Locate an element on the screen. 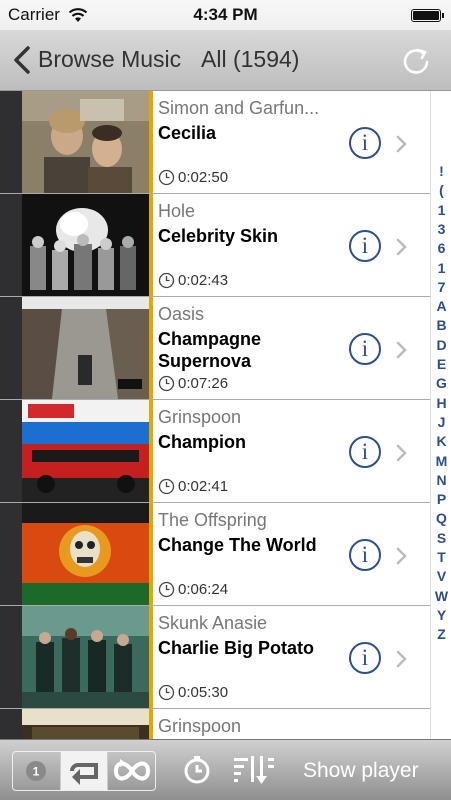 This screenshot has width=451, height=800. track-title: Celebrity Skin is located at coordinates (218, 236).